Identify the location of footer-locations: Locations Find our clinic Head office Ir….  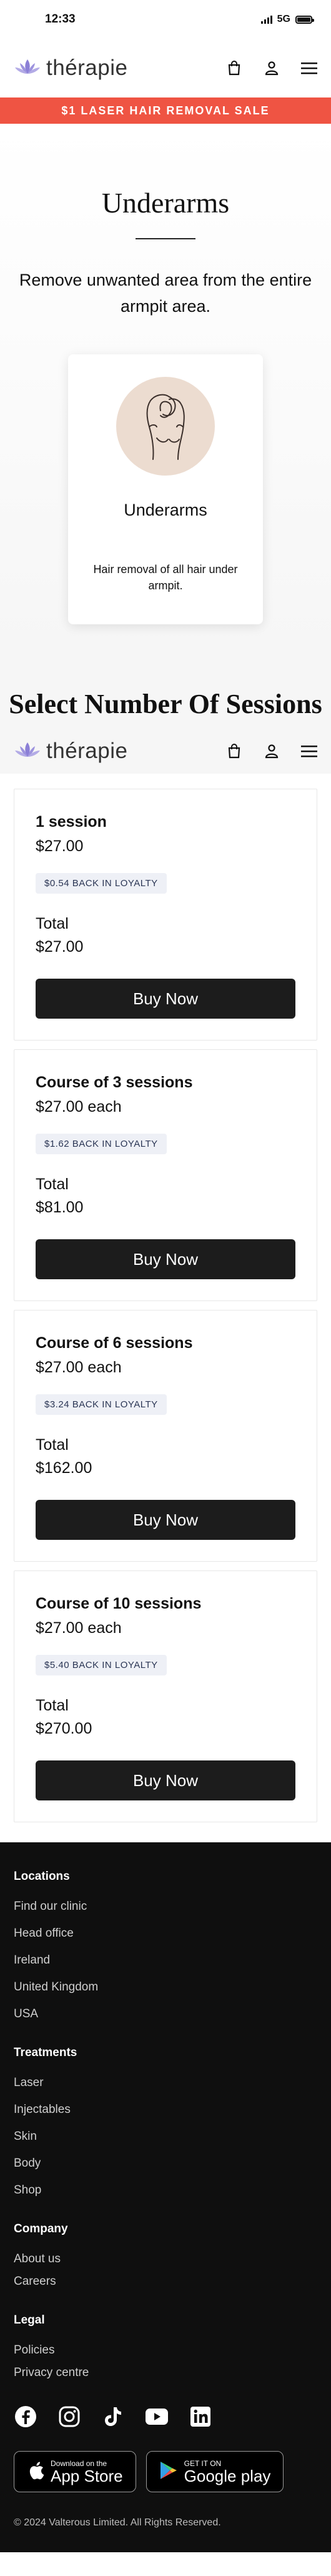
(165, 1945).